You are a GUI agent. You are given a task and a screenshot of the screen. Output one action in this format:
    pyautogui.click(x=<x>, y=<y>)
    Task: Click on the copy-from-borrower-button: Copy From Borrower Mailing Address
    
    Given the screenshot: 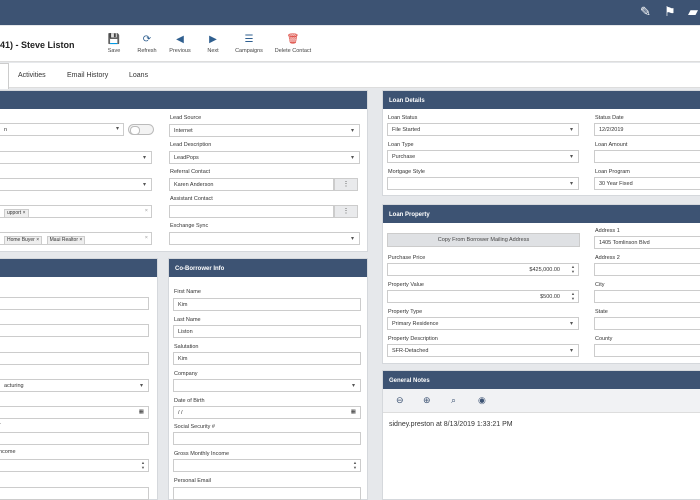 What is the action you would take?
    pyautogui.click(x=483, y=240)
    